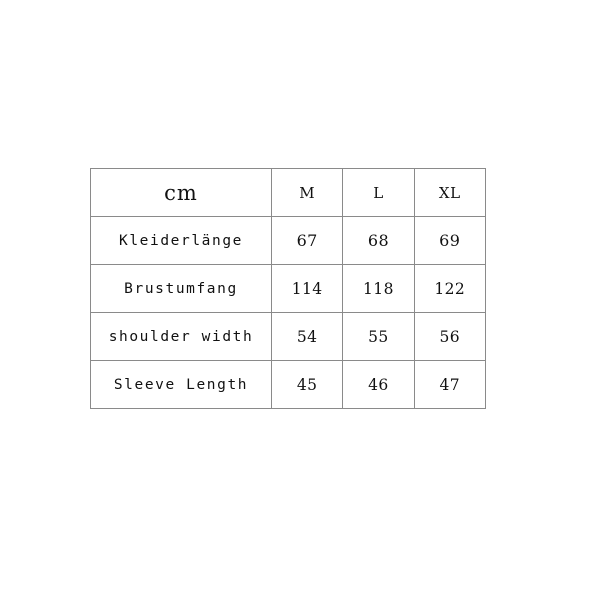  Describe the element at coordinates (181, 240) in the screenshot. I see `row-label-kleiderlaenge: Kleiderlänge` at that location.